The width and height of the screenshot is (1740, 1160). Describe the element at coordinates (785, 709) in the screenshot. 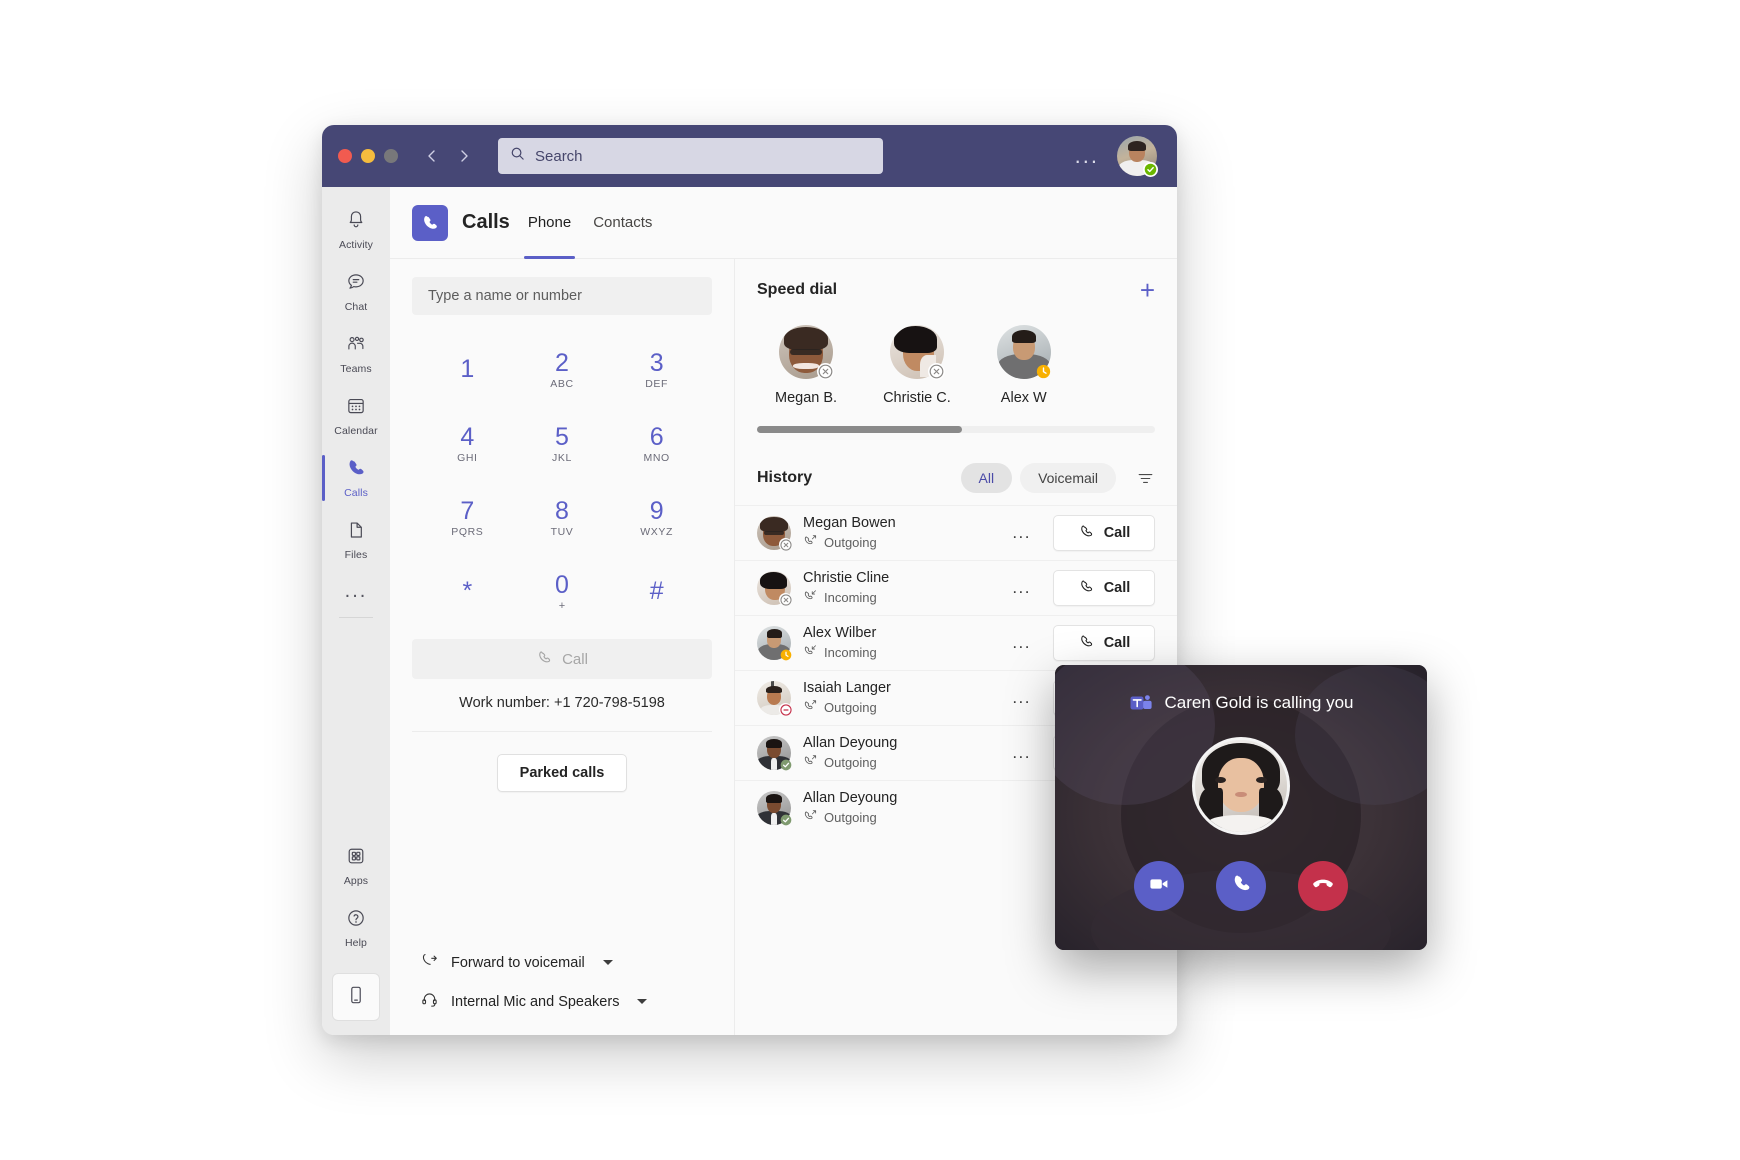

I see `status-badge-busy` at that location.